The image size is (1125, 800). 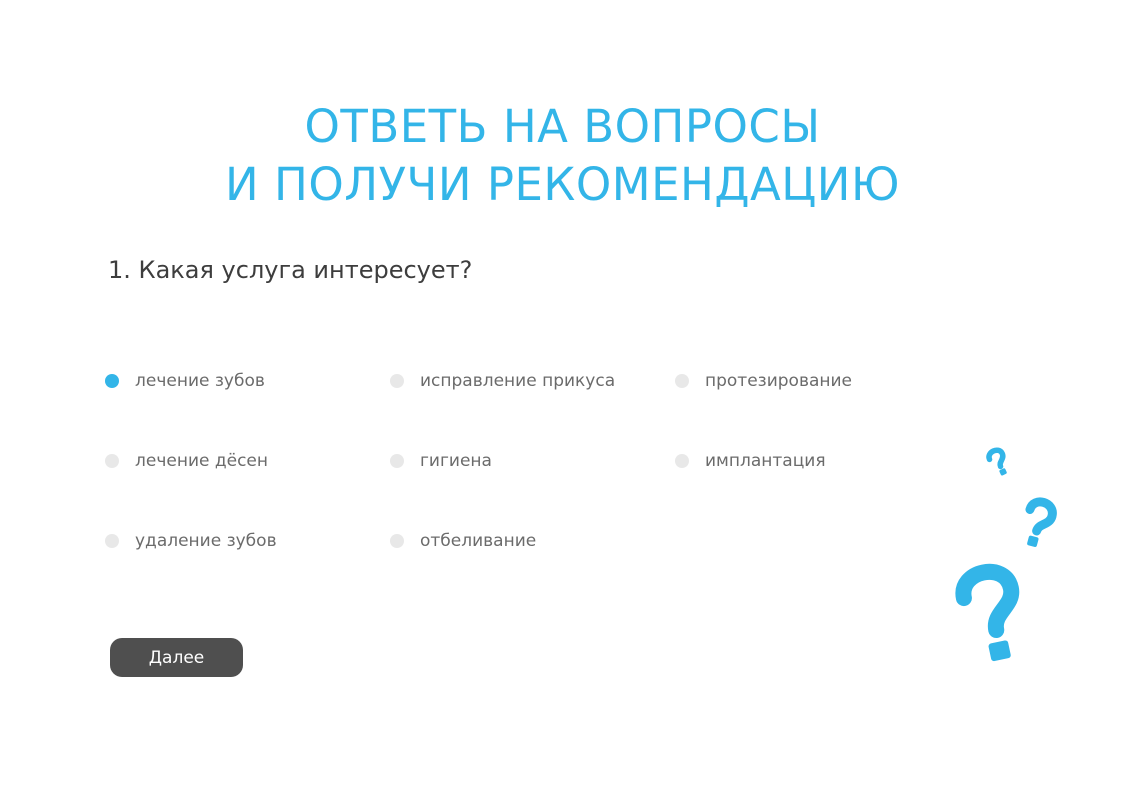 I want to click on question-mark-icon-large, so click(x=987, y=613).